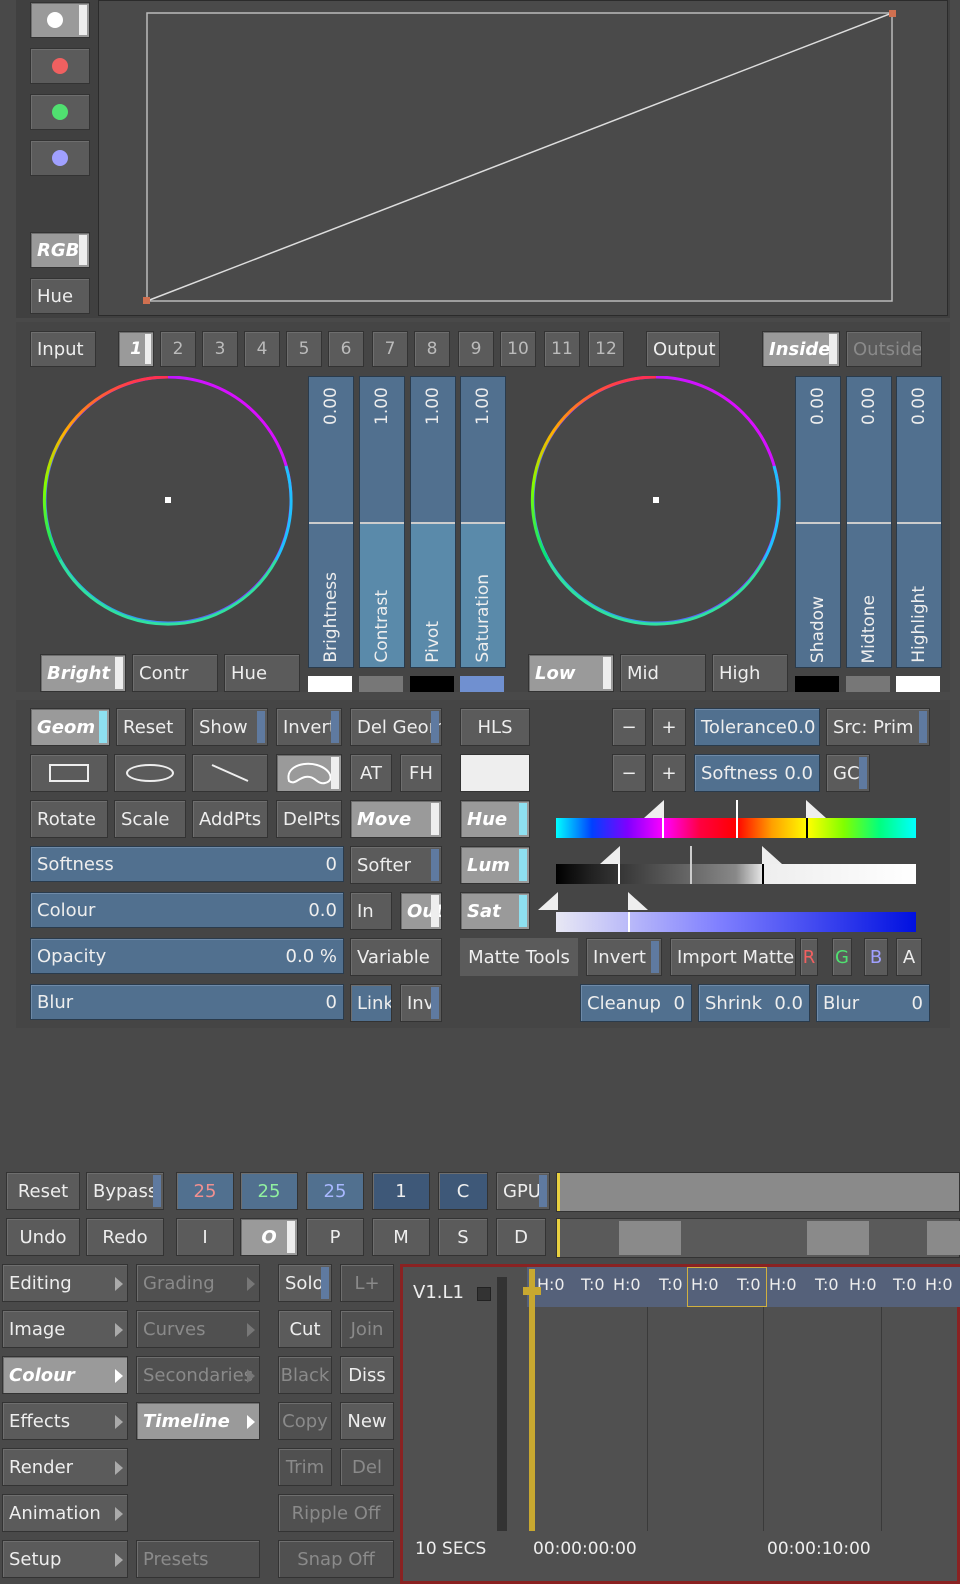  I want to click on lum-channel-button: Lum, so click(495, 865).